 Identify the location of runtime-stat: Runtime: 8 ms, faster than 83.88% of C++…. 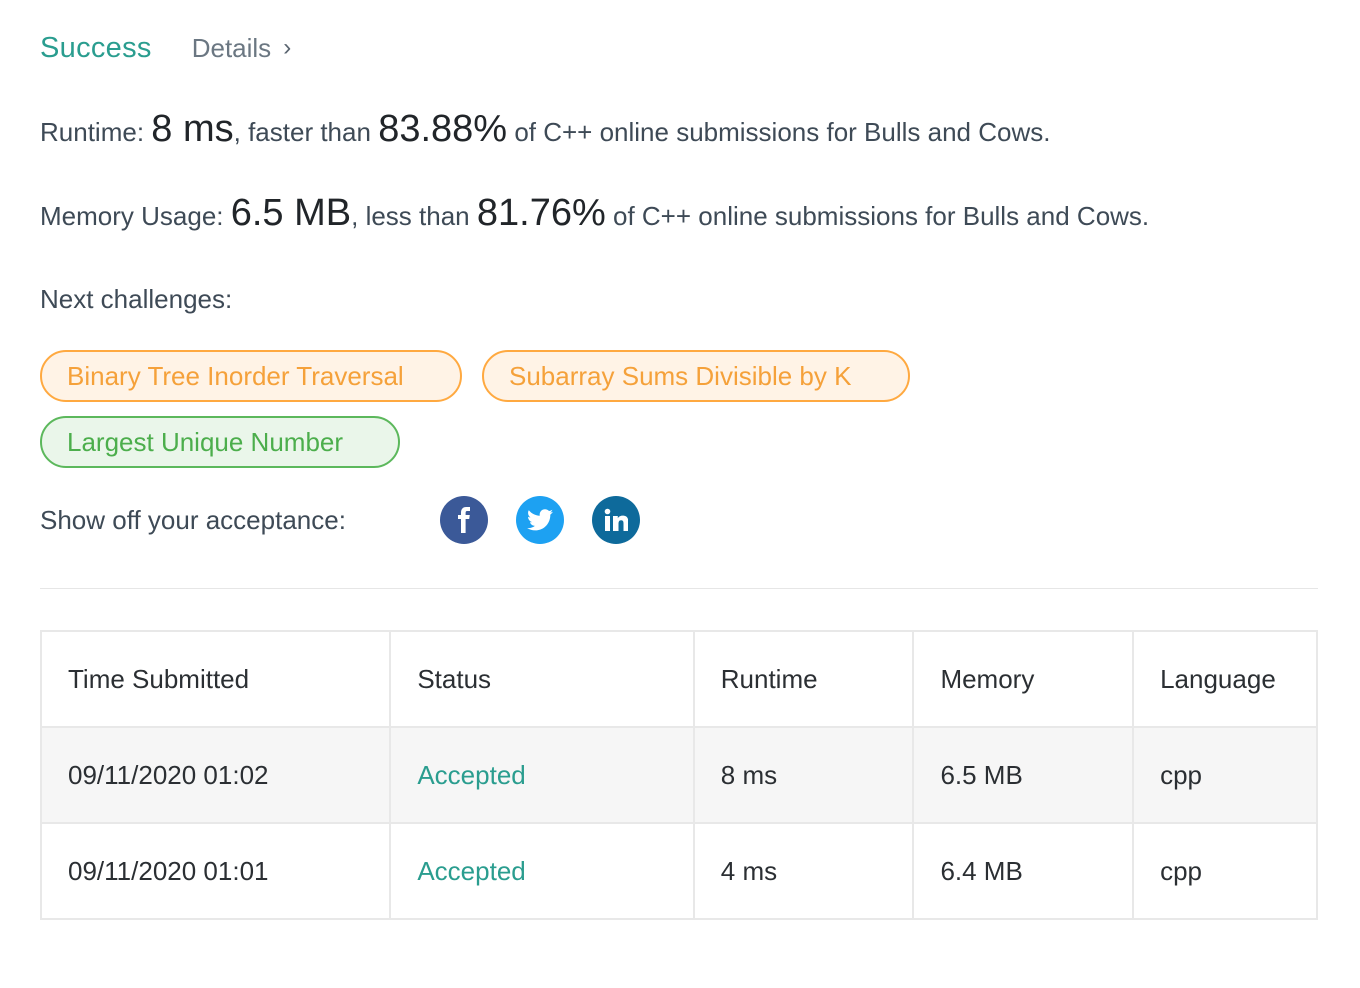
(545, 129).